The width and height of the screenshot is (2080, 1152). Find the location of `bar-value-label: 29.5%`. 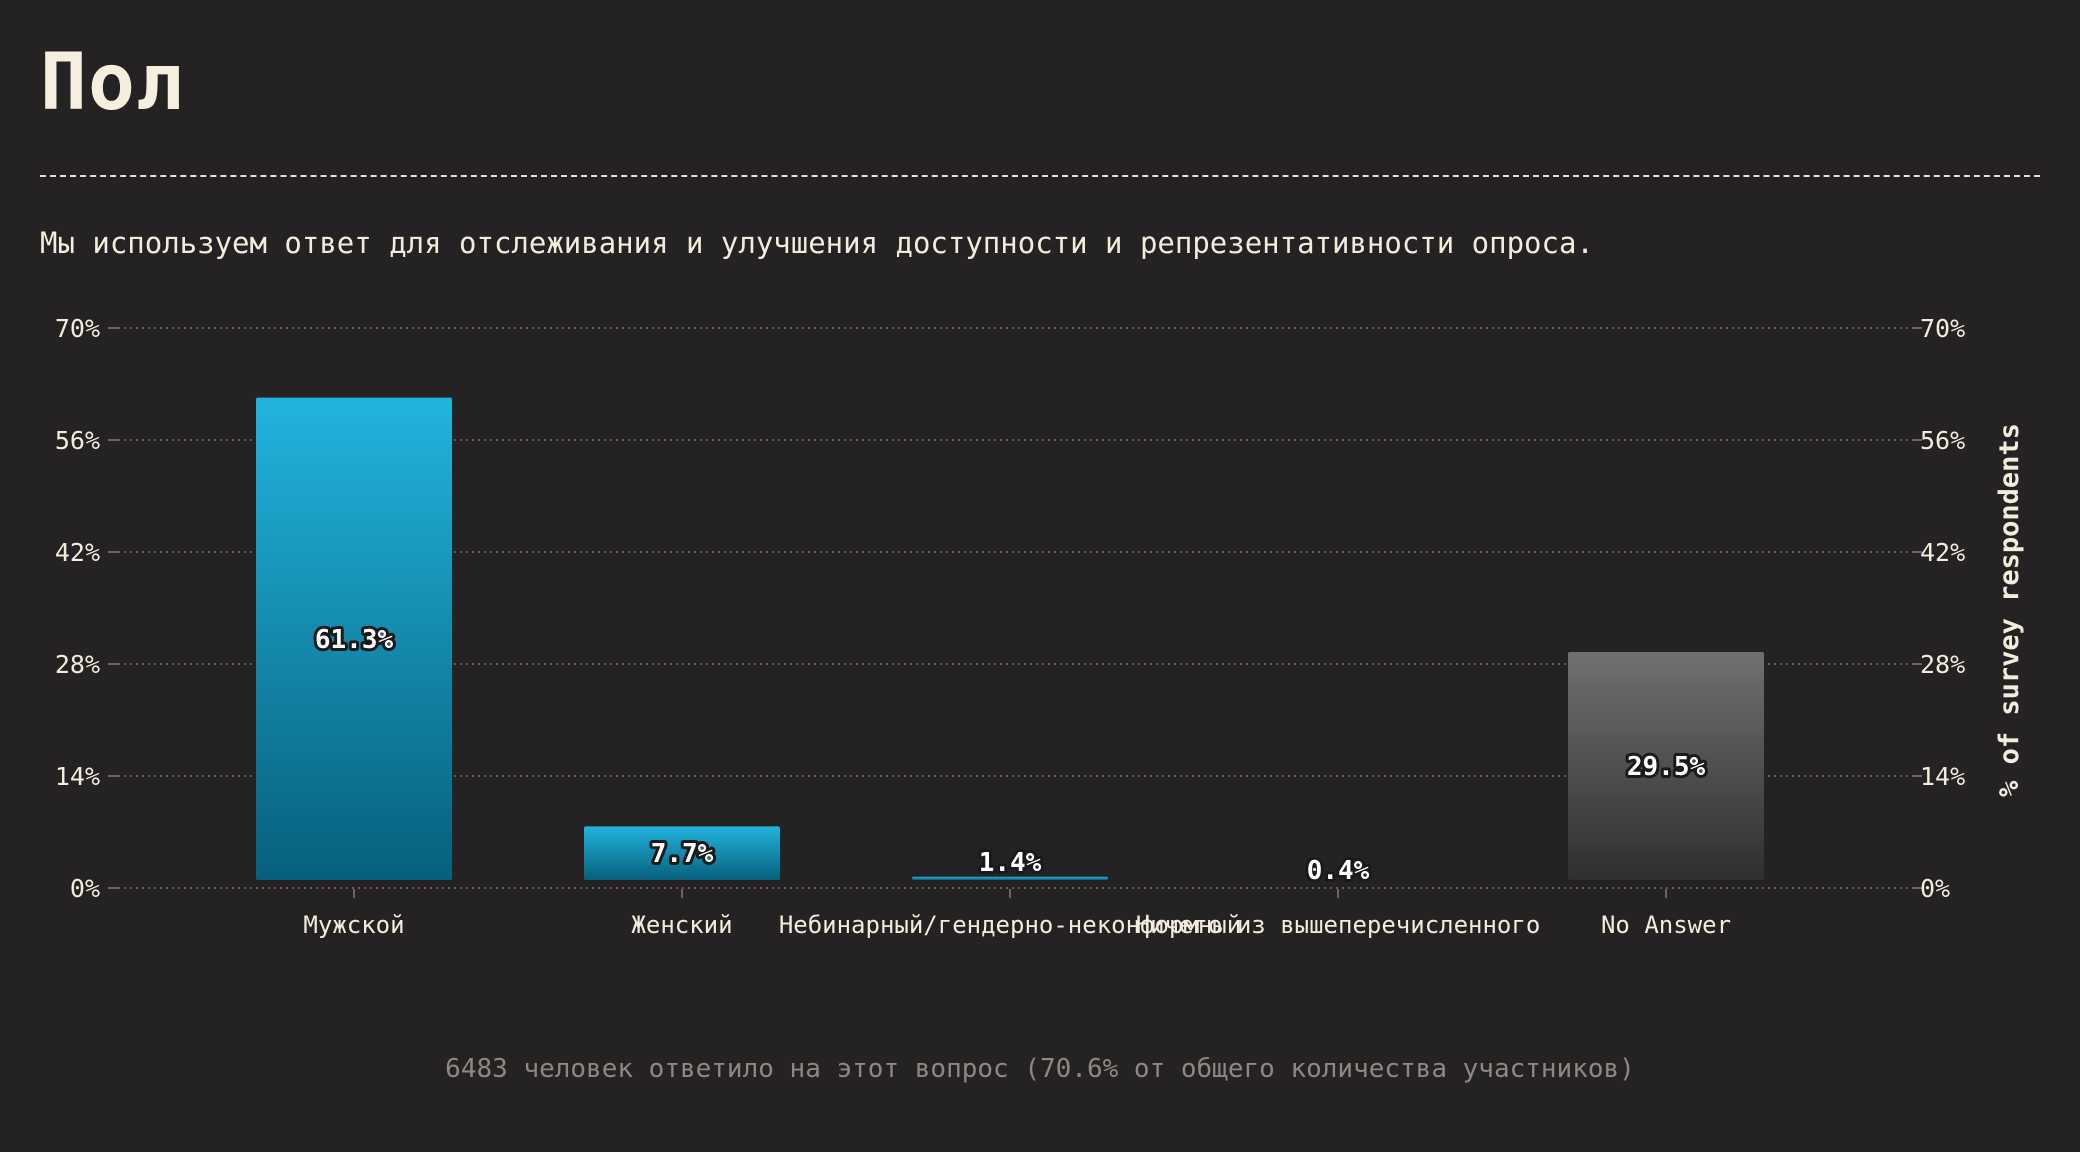

bar-value-label: 29.5% is located at coordinates (1666, 767).